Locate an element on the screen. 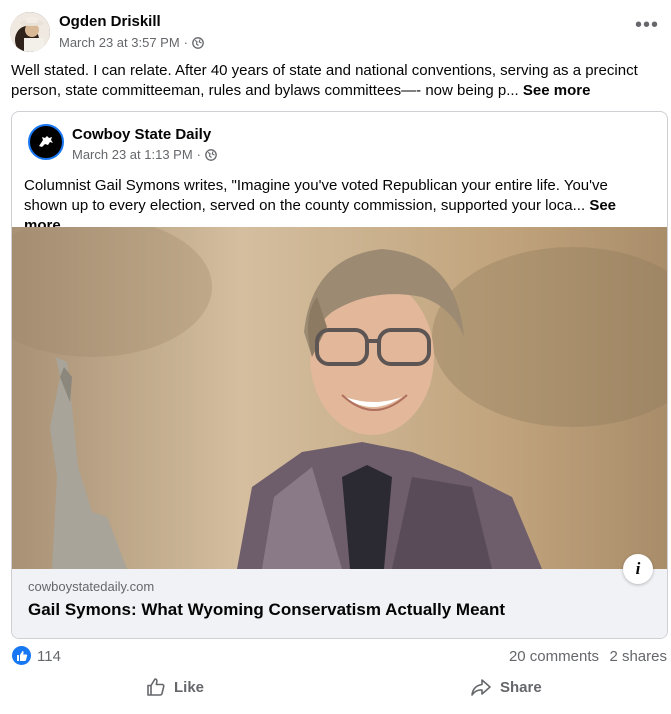  info-icon: i is located at coordinates (638, 569).